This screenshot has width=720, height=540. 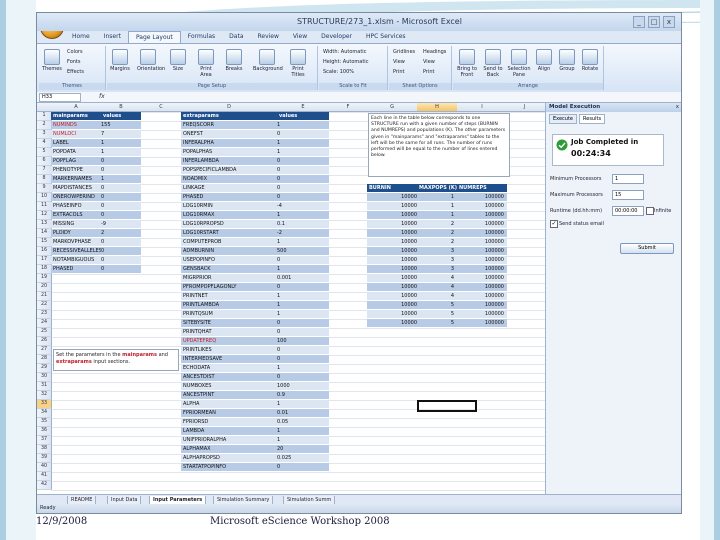 What do you see at coordinates (590, 60) in the screenshot?
I see `rotate-button: Rotate` at bounding box center [590, 60].